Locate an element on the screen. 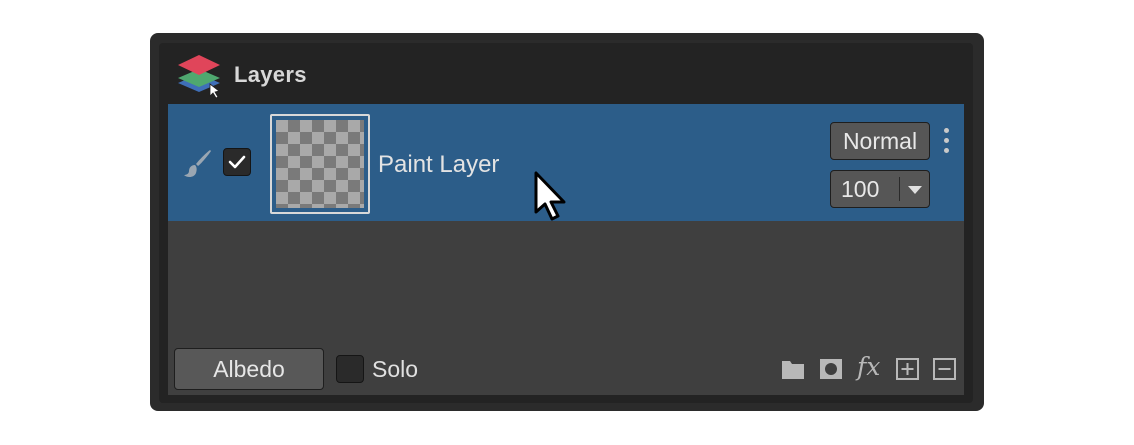 The height and width of the screenshot is (445, 1134). layer-visibility-checkbox is located at coordinates (237, 162).